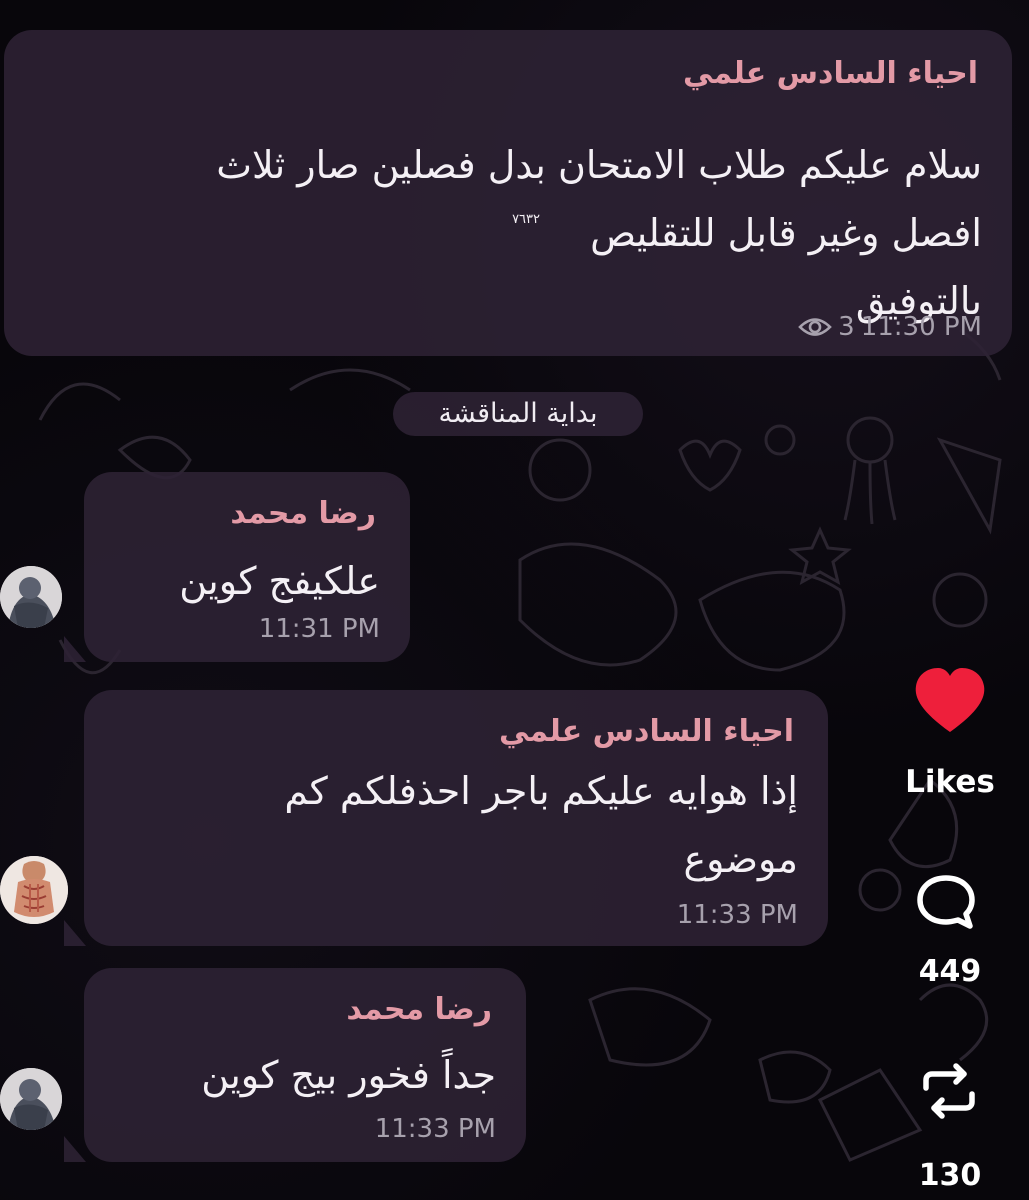 The image size is (1029, 1200). I want to click on eye-icon, so click(815, 327).